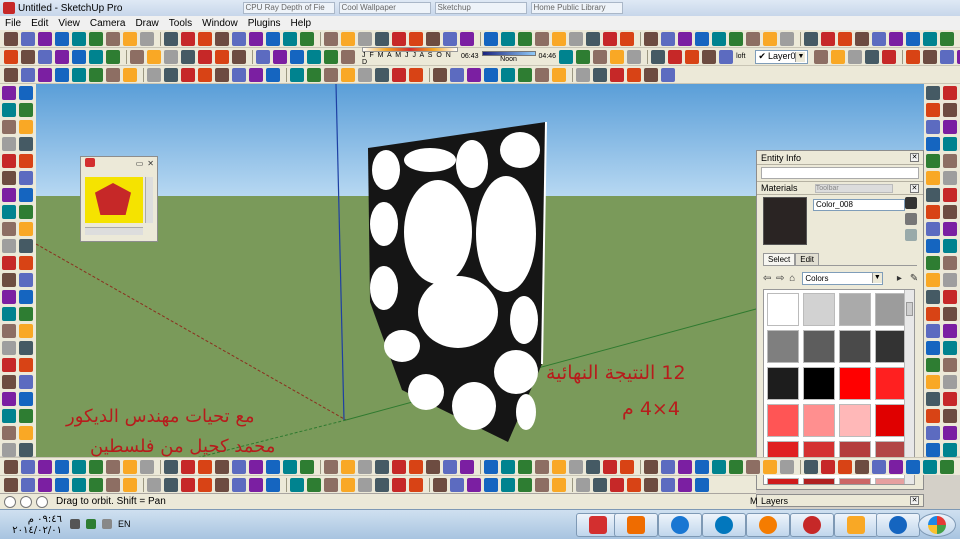  I want to click on credits-icon, so click(26, 501).